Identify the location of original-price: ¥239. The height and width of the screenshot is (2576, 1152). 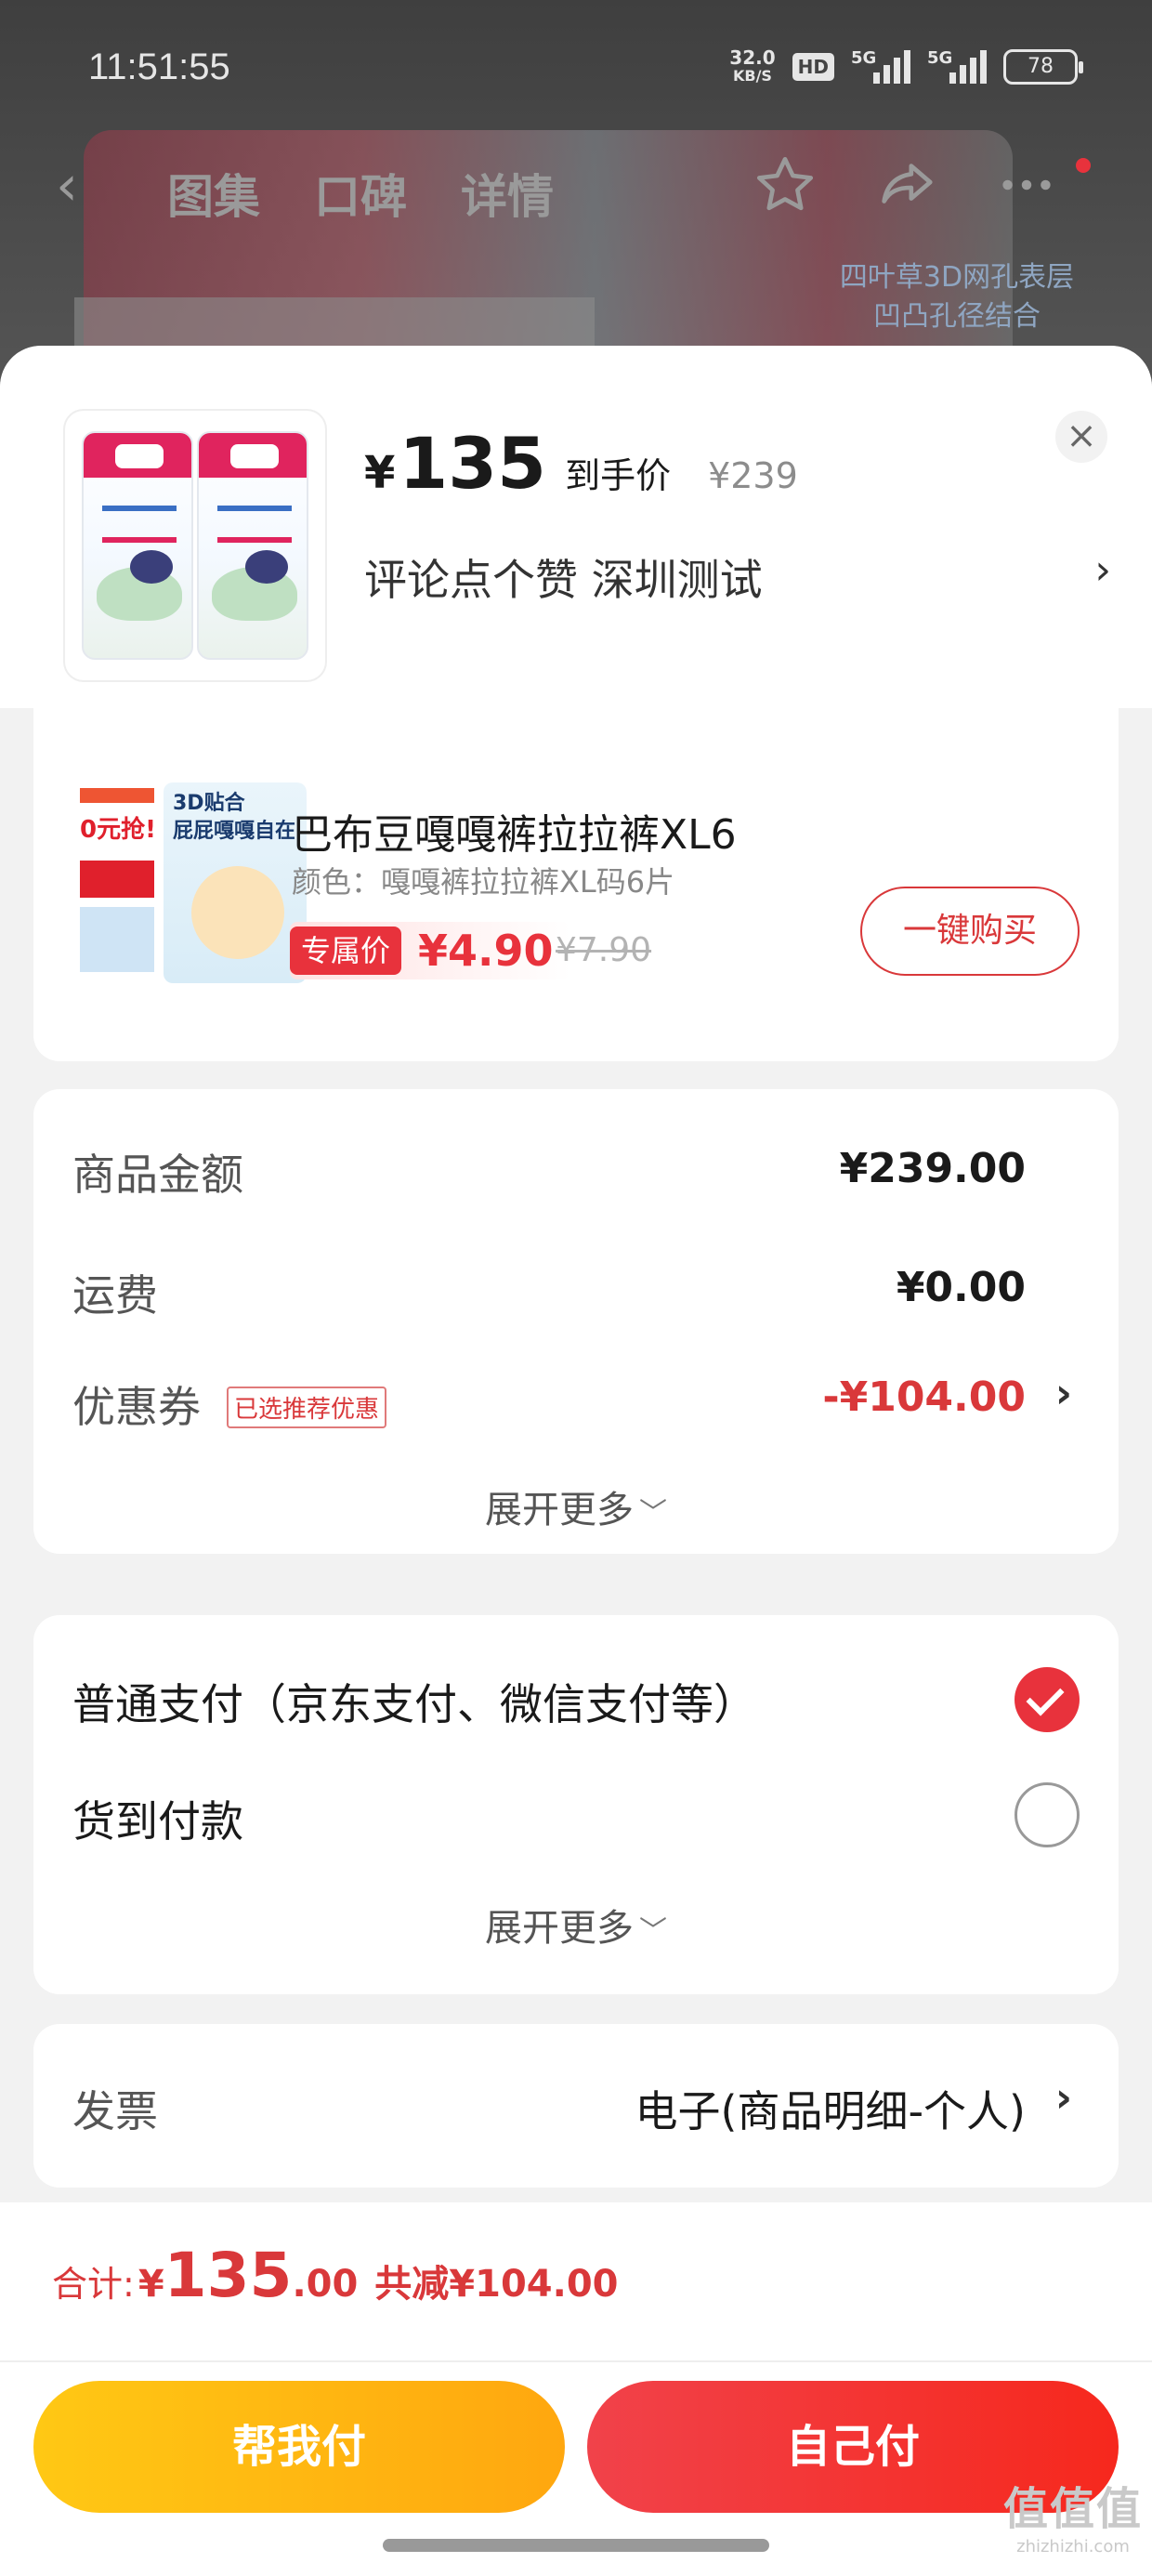
(753, 475).